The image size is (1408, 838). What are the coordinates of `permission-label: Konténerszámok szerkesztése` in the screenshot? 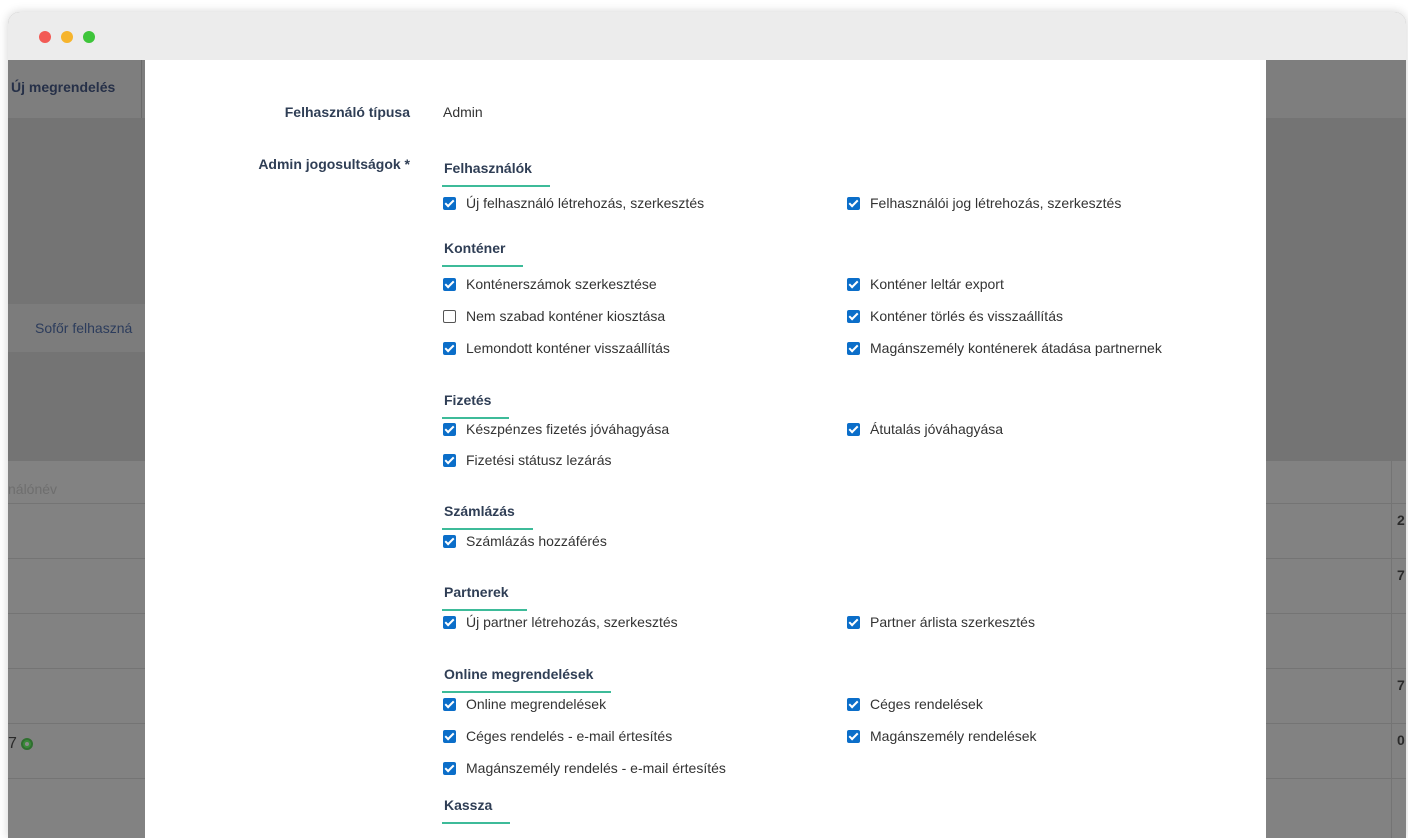 It's located at (561, 284).